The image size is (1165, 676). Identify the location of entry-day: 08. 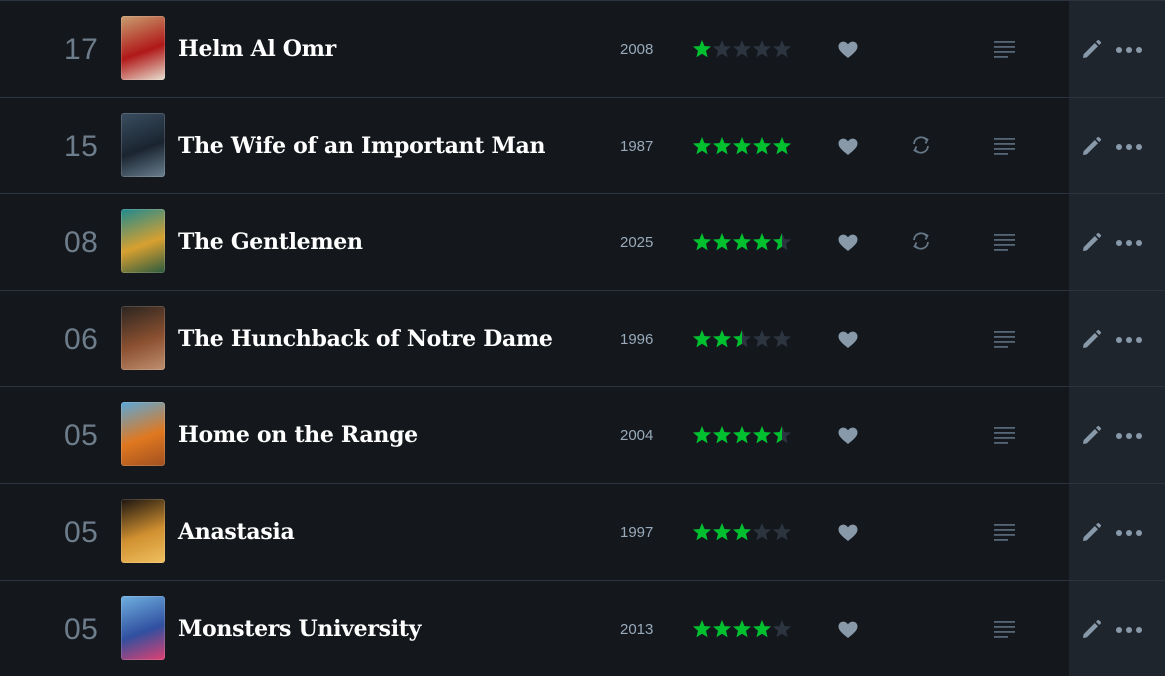
(81, 242).